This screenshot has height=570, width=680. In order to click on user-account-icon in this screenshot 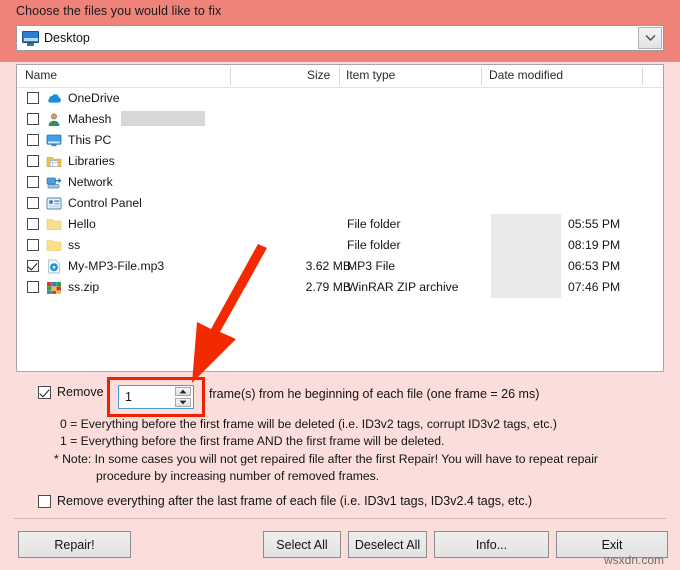, I will do `click(54, 119)`.